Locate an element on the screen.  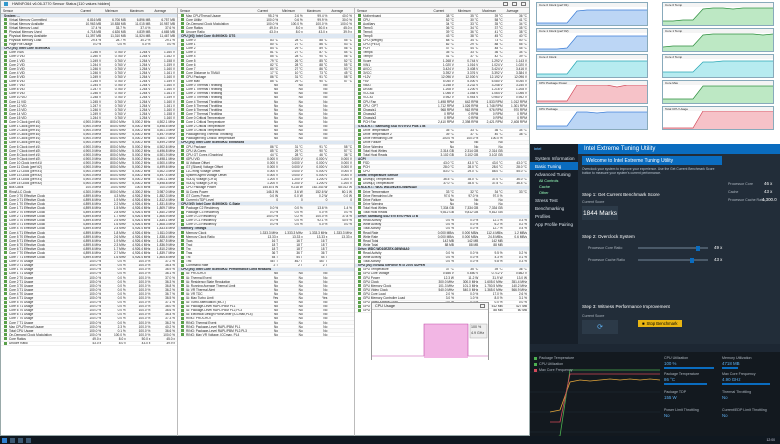
sensor-label: Drive: Samsung SSD 970 EVO Plus 1TB is located at coordinates (388, 216).